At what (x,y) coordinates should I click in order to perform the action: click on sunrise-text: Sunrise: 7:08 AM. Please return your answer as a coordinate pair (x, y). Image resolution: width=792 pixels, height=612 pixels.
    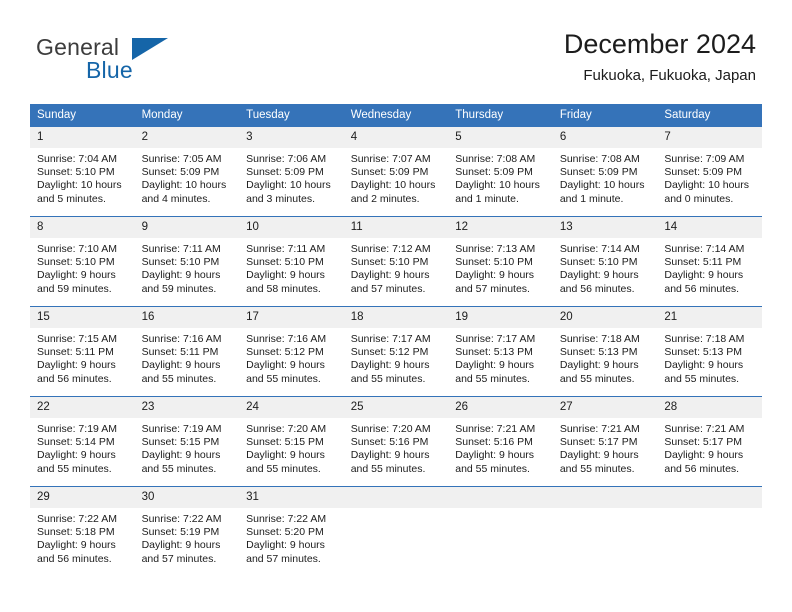
    Looking at the image, I should click on (599, 159).